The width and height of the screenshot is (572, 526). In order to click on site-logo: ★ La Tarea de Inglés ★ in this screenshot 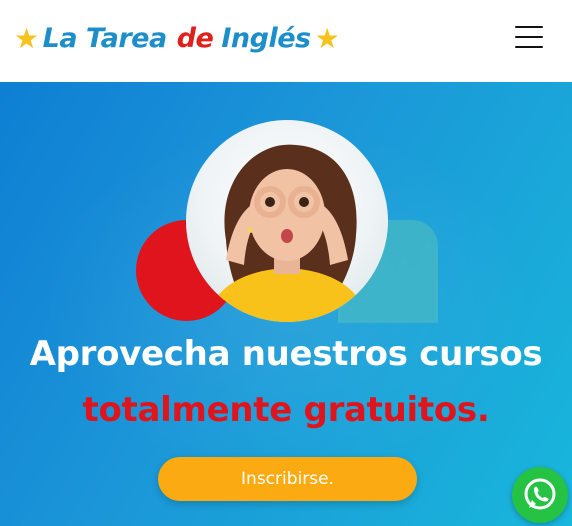, I will do `click(177, 38)`.